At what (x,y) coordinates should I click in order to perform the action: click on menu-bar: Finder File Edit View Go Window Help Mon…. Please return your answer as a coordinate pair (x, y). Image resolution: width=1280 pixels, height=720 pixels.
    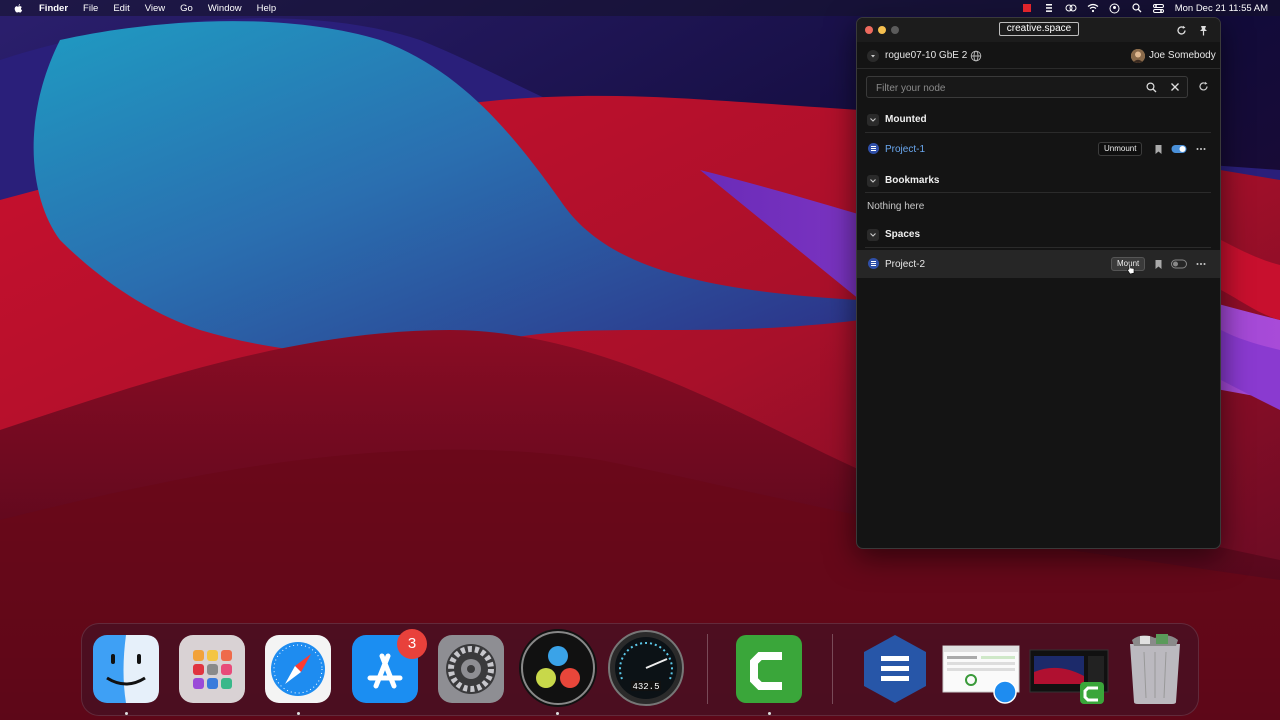
    Looking at the image, I should click on (640, 8).